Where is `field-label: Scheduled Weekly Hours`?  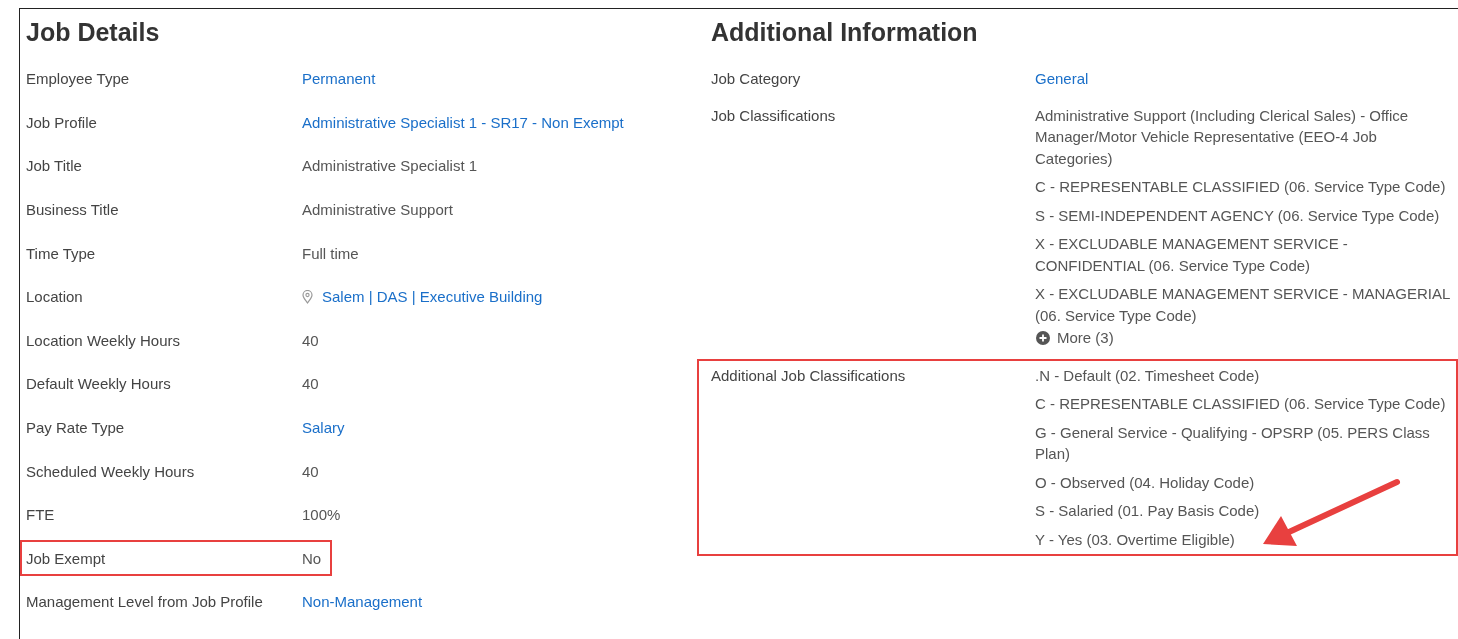 field-label: Scheduled Weekly Hours is located at coordinates (111, 471).